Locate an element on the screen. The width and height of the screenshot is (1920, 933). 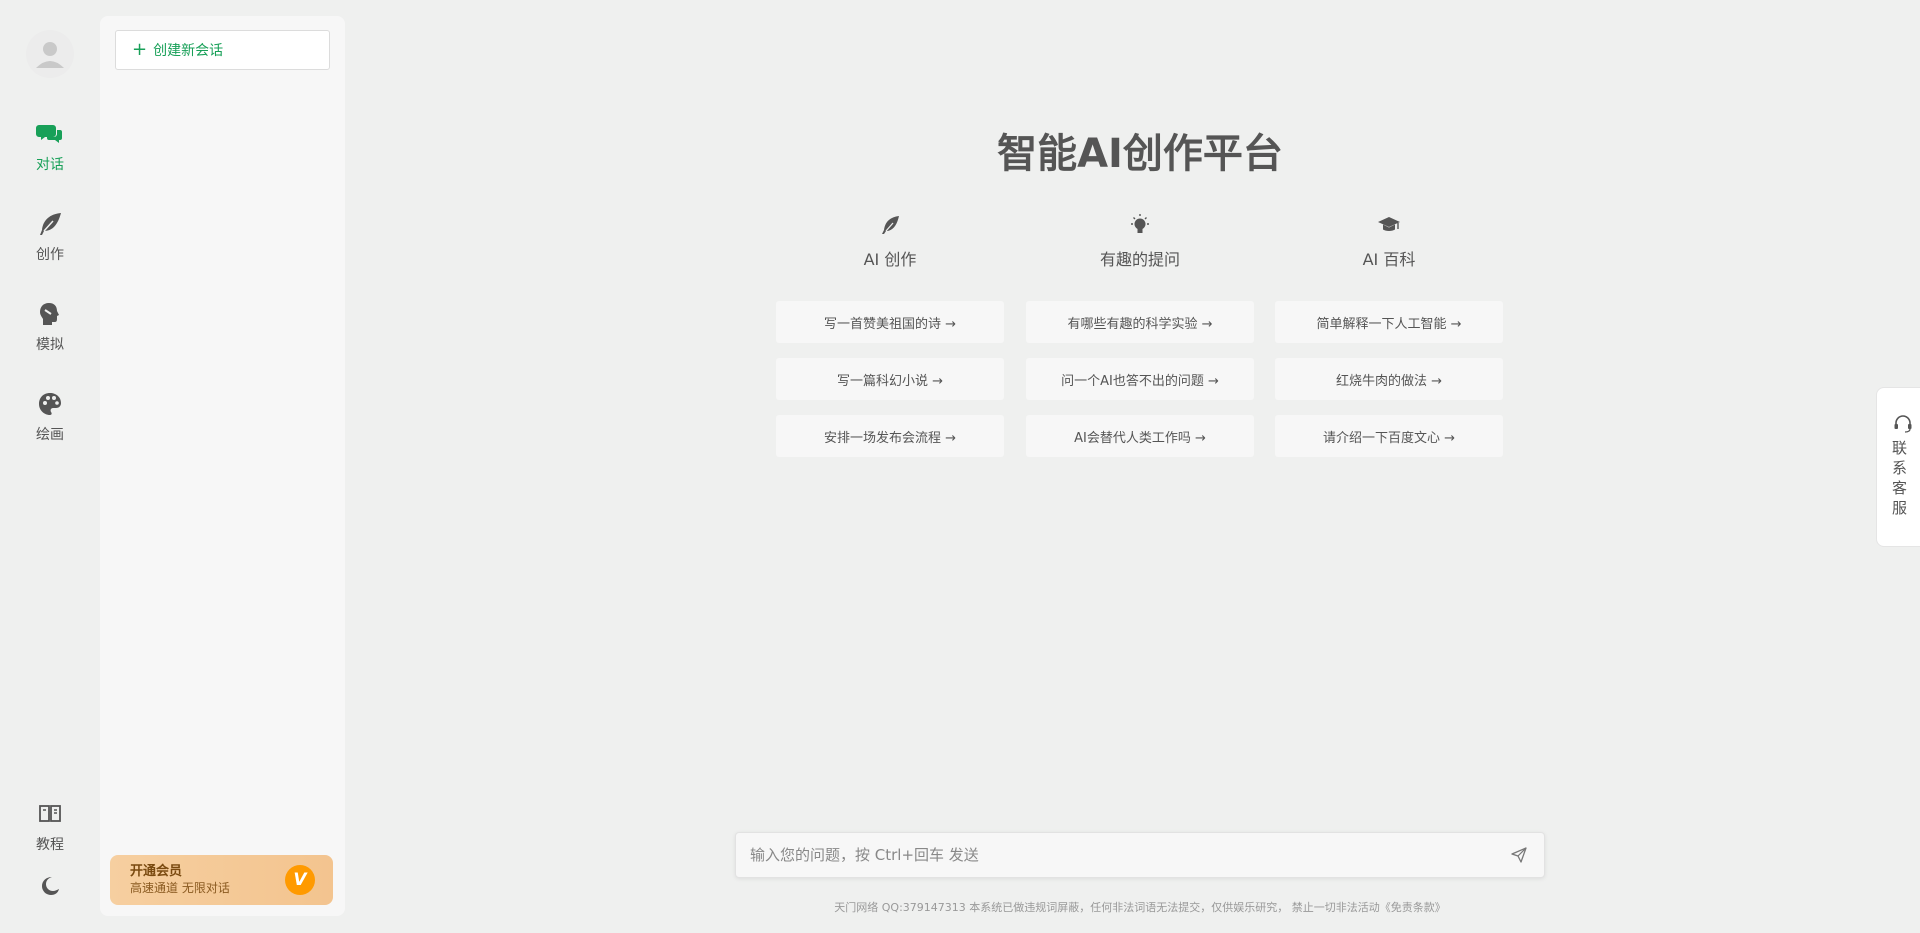
plus-icon: + is located at coordinates (140, 49).